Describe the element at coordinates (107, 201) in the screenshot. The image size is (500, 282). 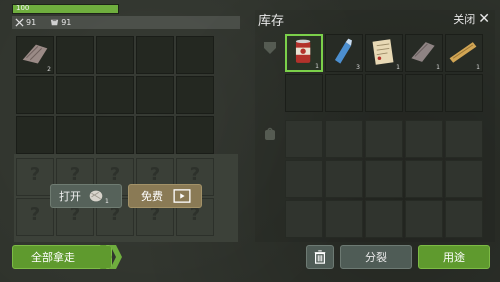
I see `open-count: 1` at that location.